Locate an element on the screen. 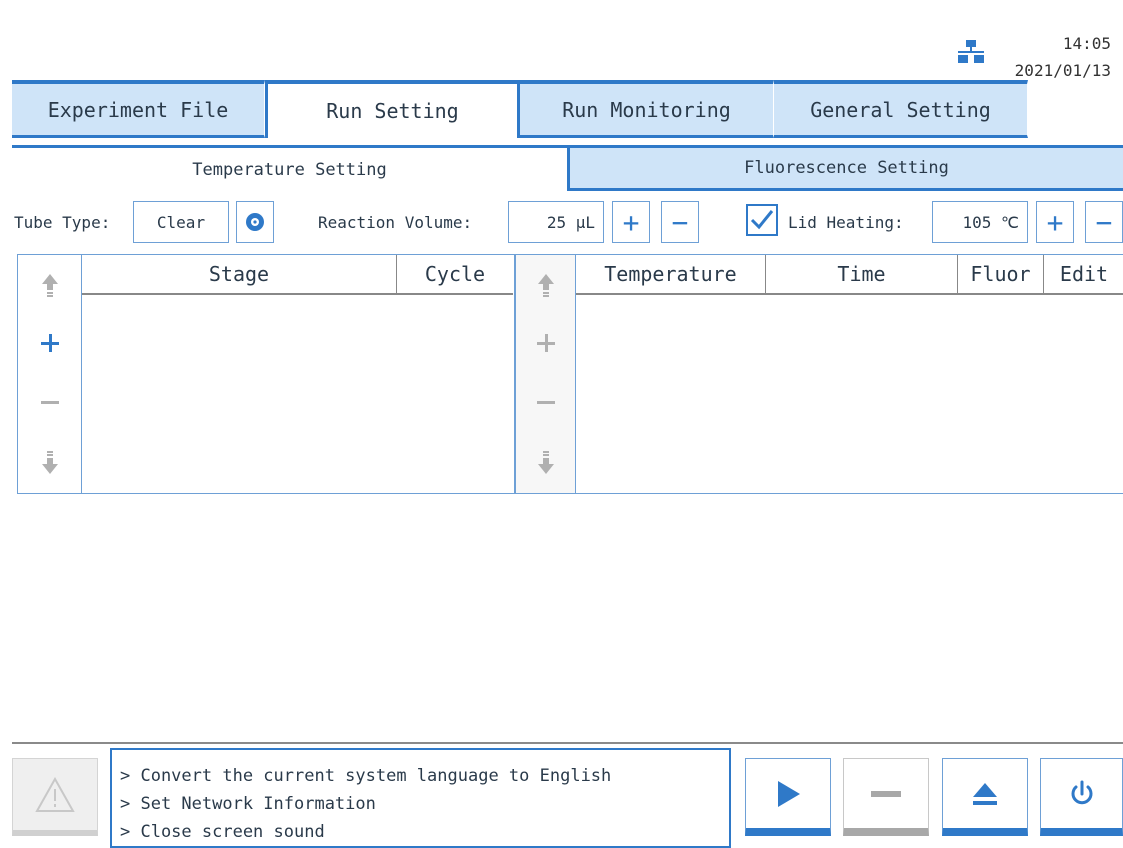 The height and width of the screenshot is (848, 1123). tab-experiment-file: Experiment File is located at coordinates (138, 109).